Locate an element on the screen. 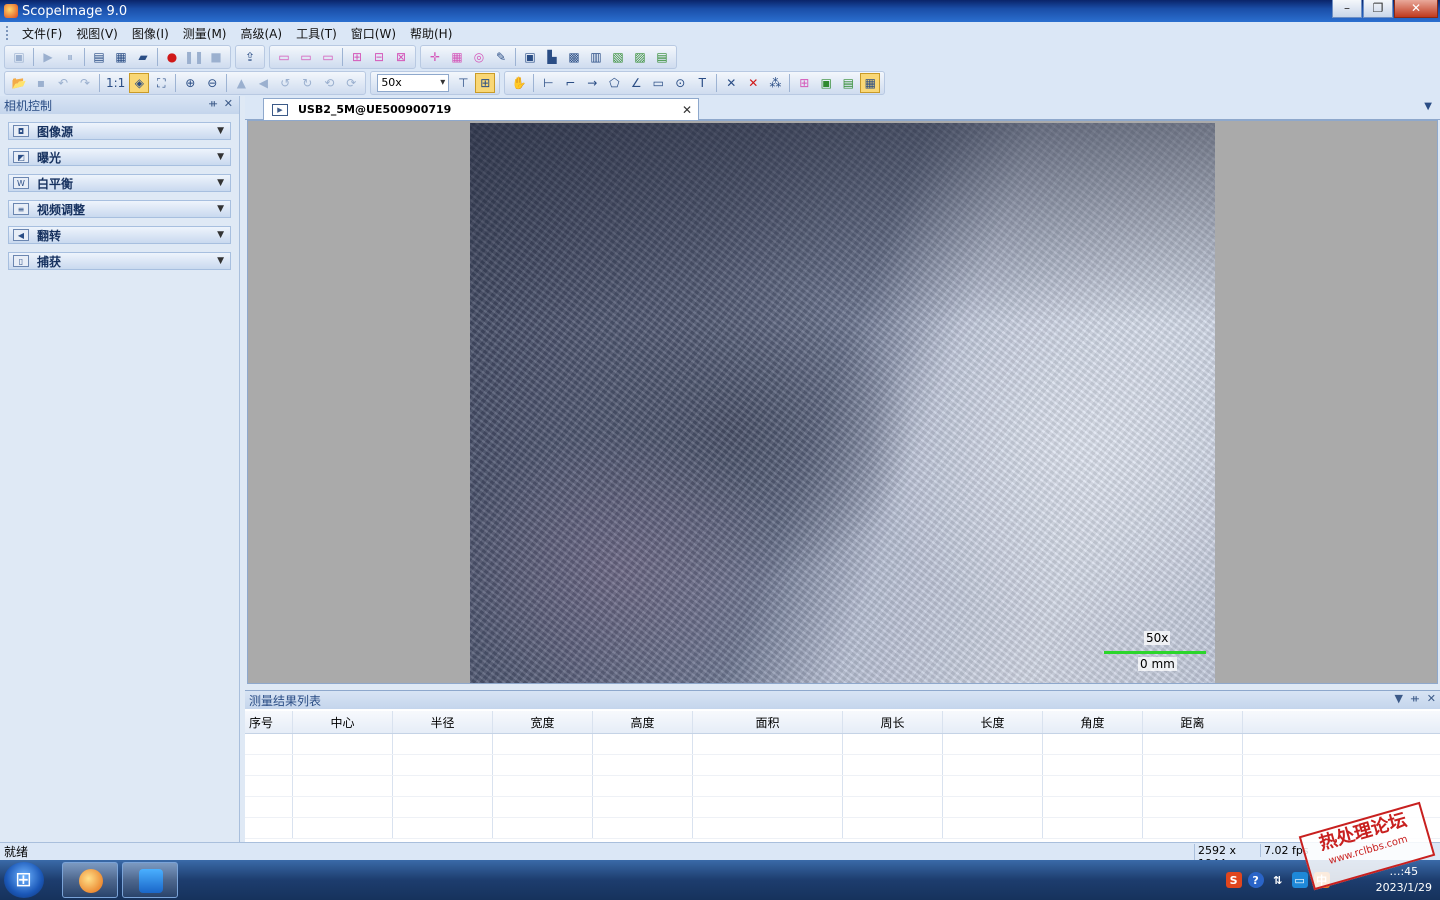 This screenshot has height=900, width=1440. circle-icon: ⊙ is located at coordinates (680, 83).